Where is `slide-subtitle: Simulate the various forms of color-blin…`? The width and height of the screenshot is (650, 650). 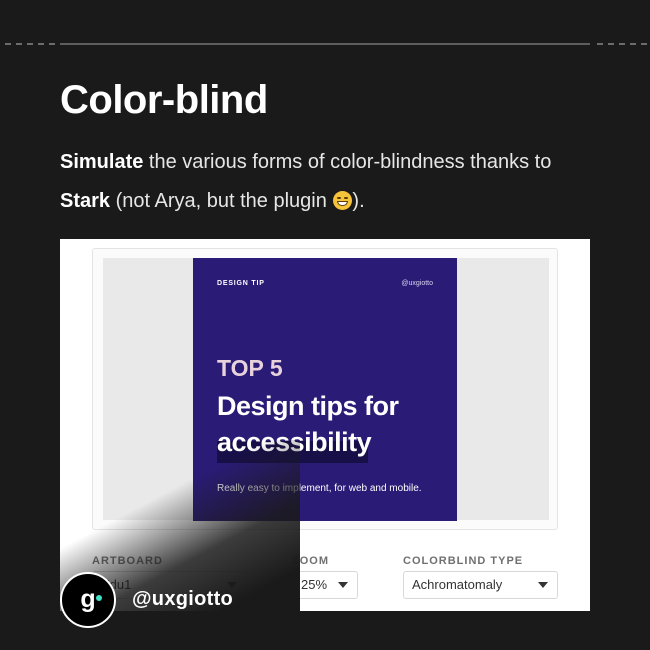
slide-subtitle: Simulate the various forms of color-blin… is located at coordinates (330, 182).